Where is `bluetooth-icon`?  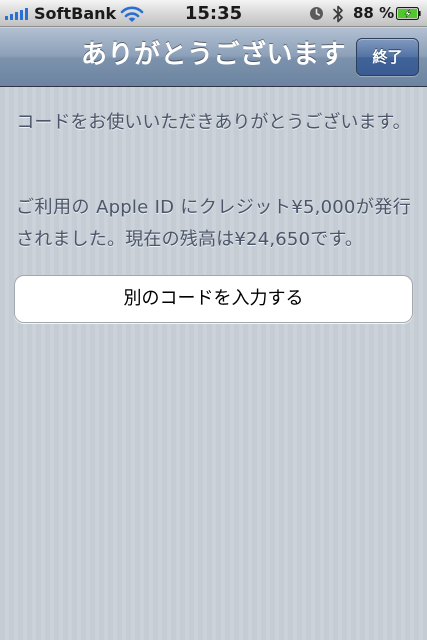
bluetooth-icon is located at coordinates (338, 14).